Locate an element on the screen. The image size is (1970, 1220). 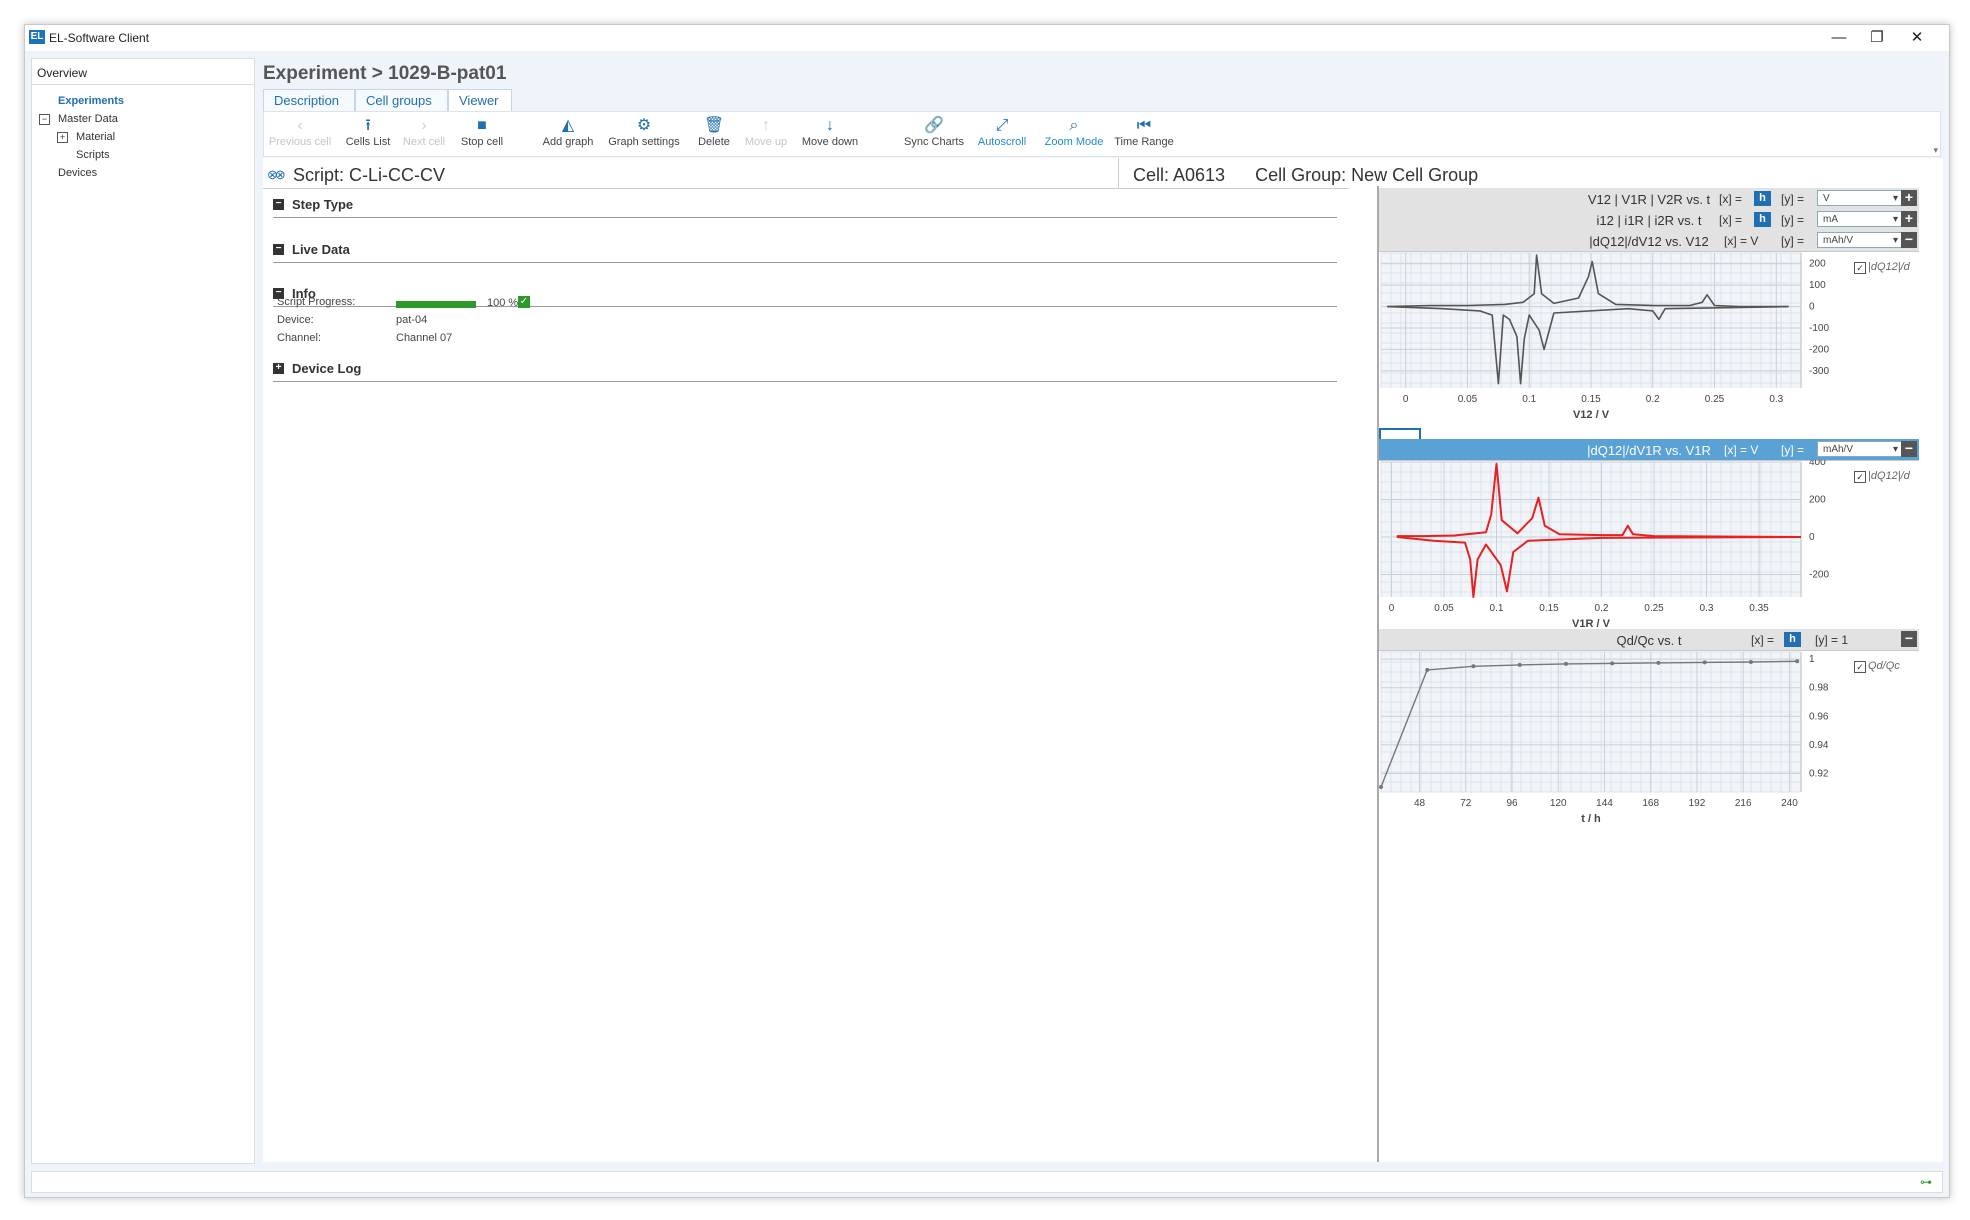
sidebar-item-devices: Devices is located at coordinates (77, 173).